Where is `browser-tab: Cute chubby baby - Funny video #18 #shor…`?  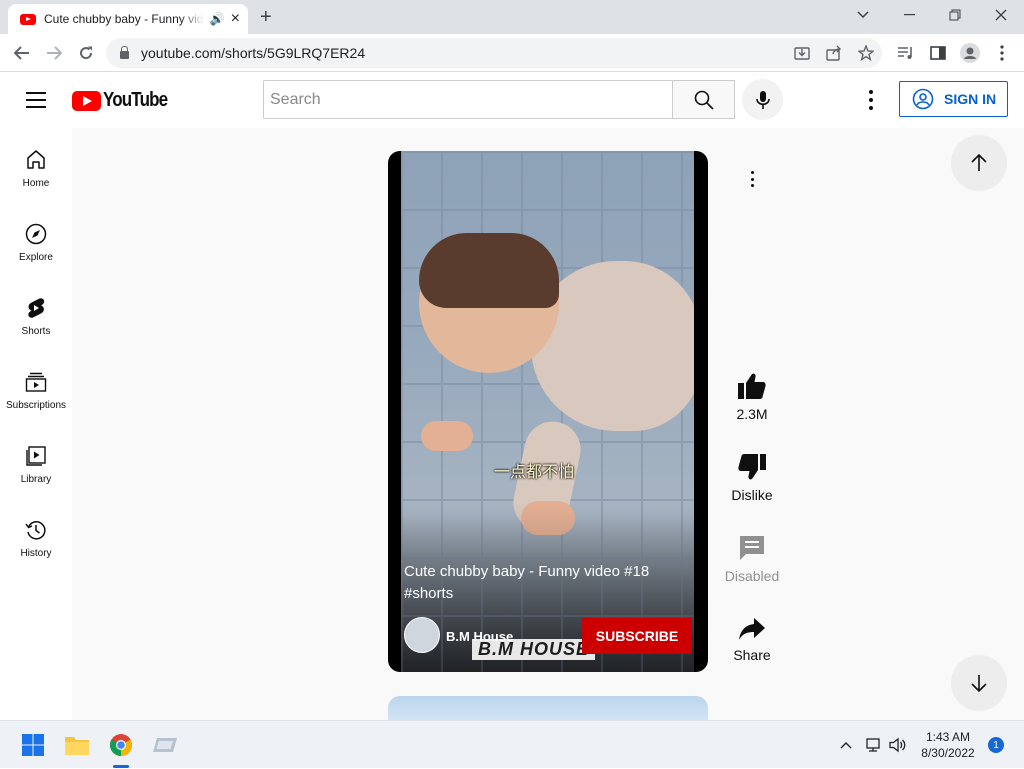 browser-tab: Cute chubby baby - Funny video #18 #shor… is located at coordinates (128, 19).